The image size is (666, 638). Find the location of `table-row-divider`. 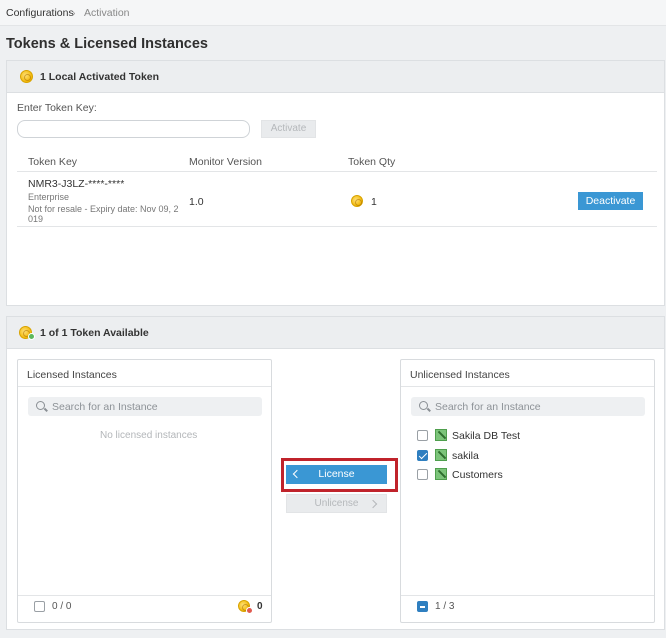

table-row-divider is located at coordinates (337, 226).